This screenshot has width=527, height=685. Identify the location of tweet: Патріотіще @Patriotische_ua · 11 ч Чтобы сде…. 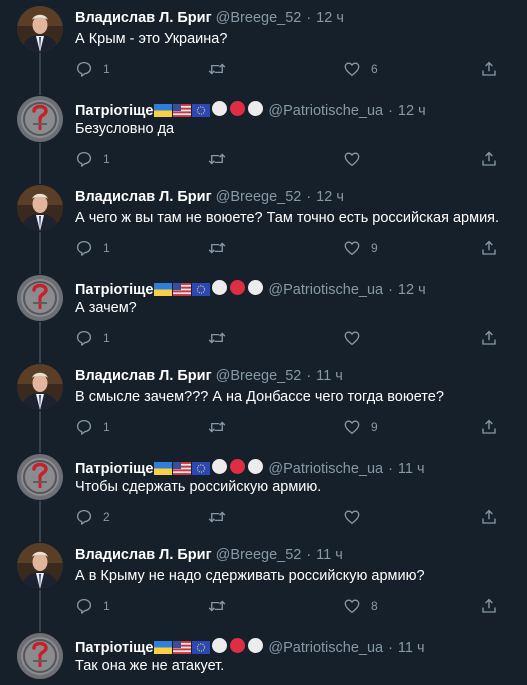
(263, 493).